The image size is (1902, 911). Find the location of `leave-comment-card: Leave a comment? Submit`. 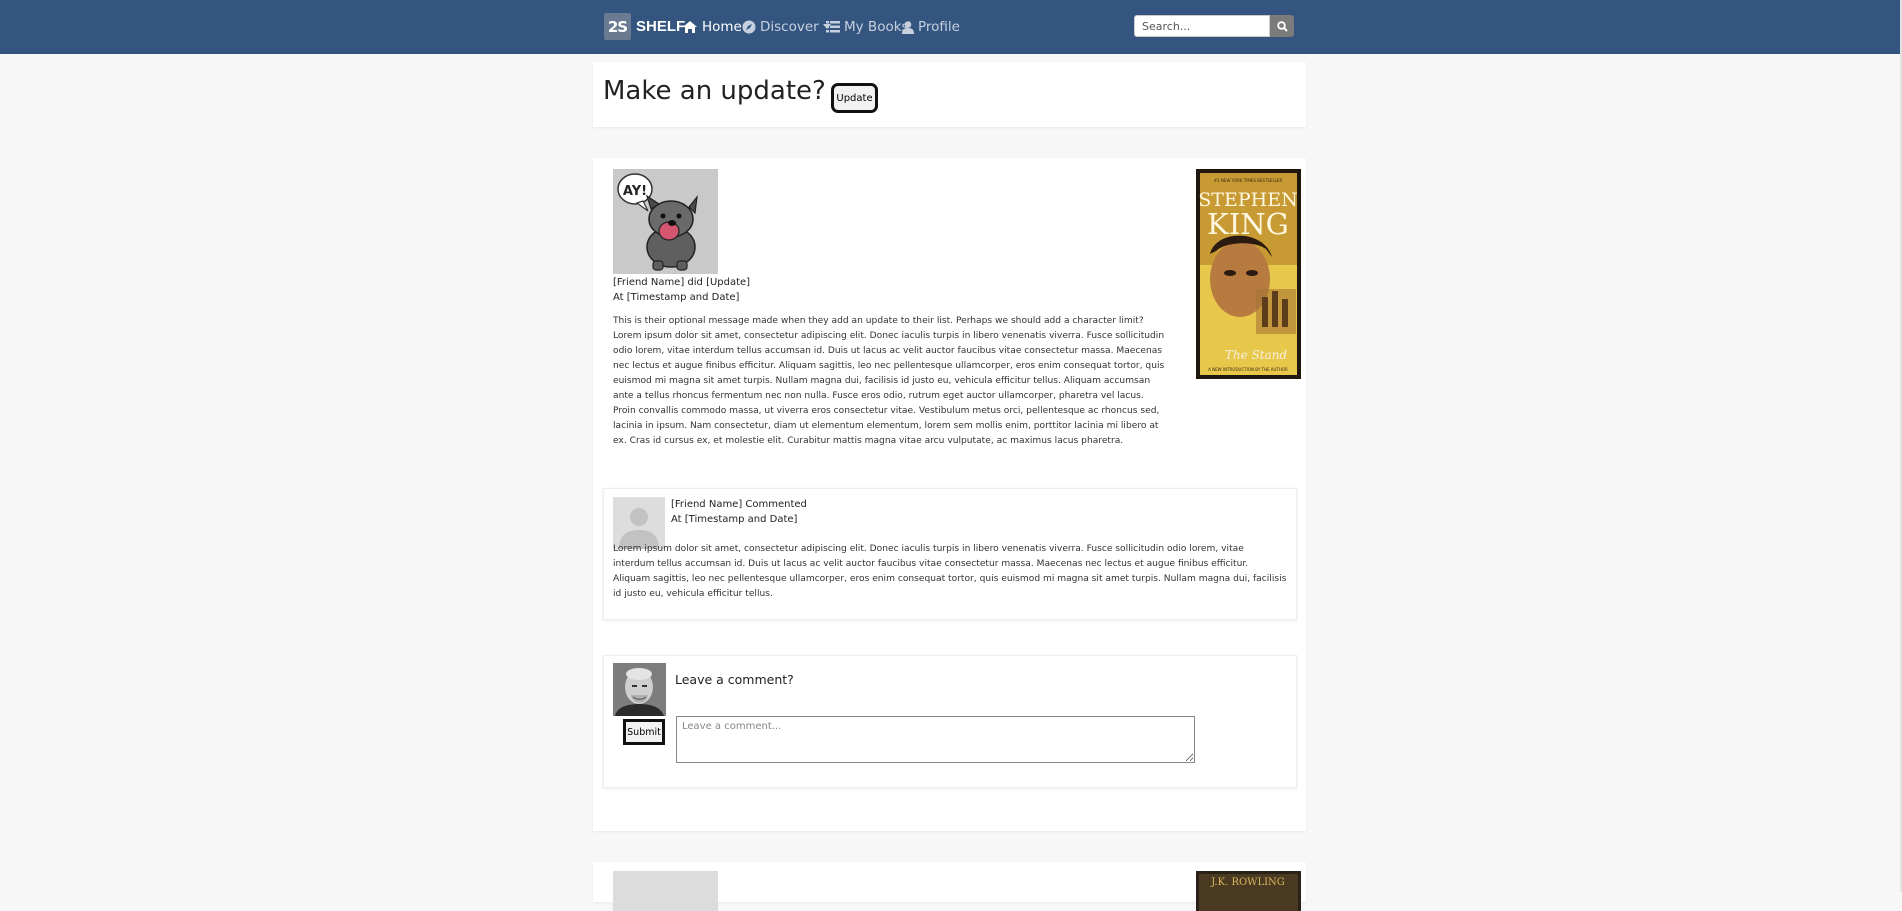

leave-comment-card: Leave a comment? Submit is located at coordinates (950, 721).